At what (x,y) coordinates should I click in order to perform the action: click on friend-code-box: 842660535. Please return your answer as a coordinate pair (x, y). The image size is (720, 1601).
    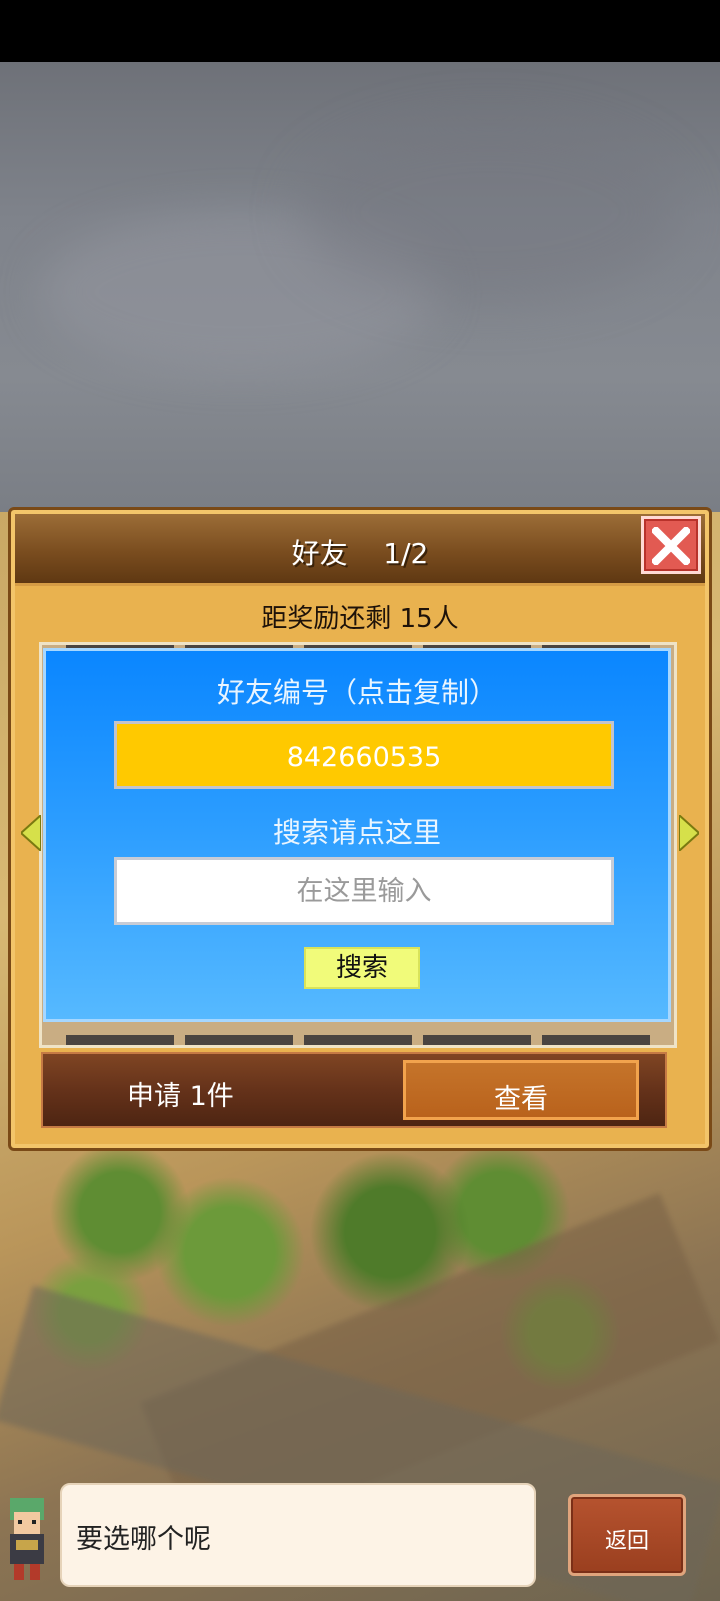
    Looking at the image, I should click on (364, 755).